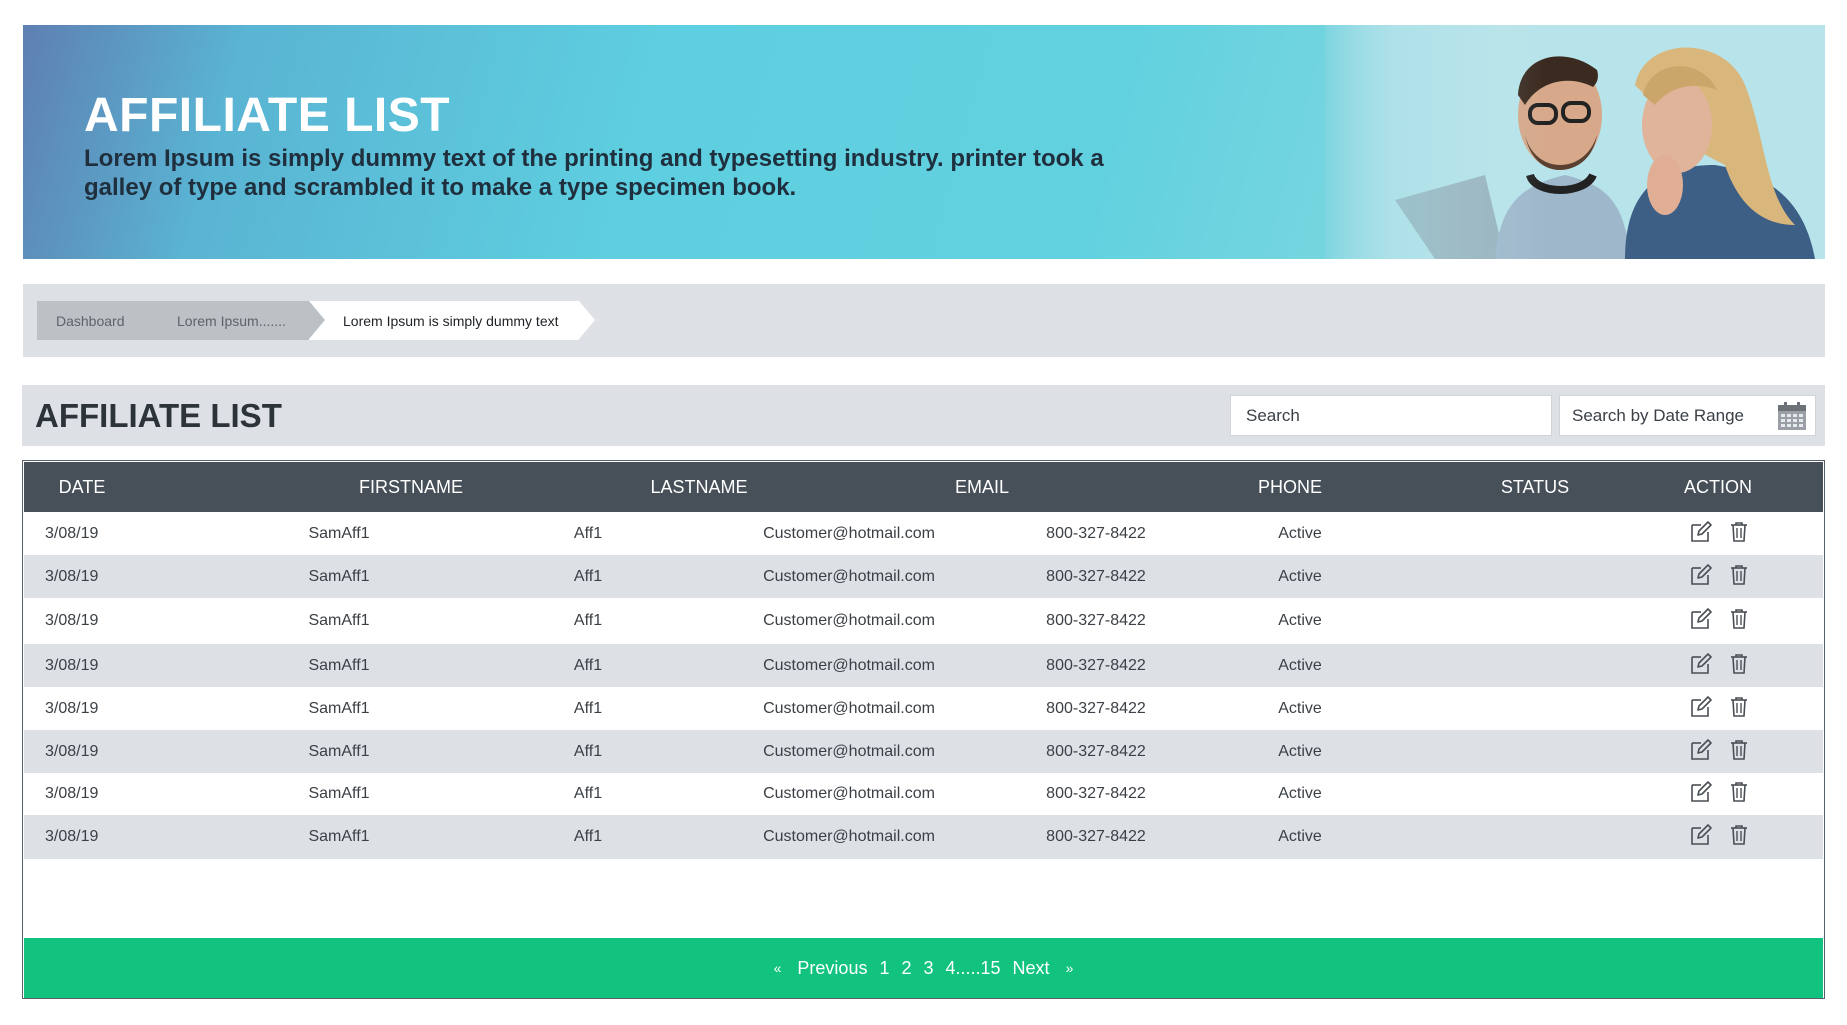  Describe the element at coordinates (1290, 487) in the screenshot. I see `column-header-phone: PHONE` at that location.